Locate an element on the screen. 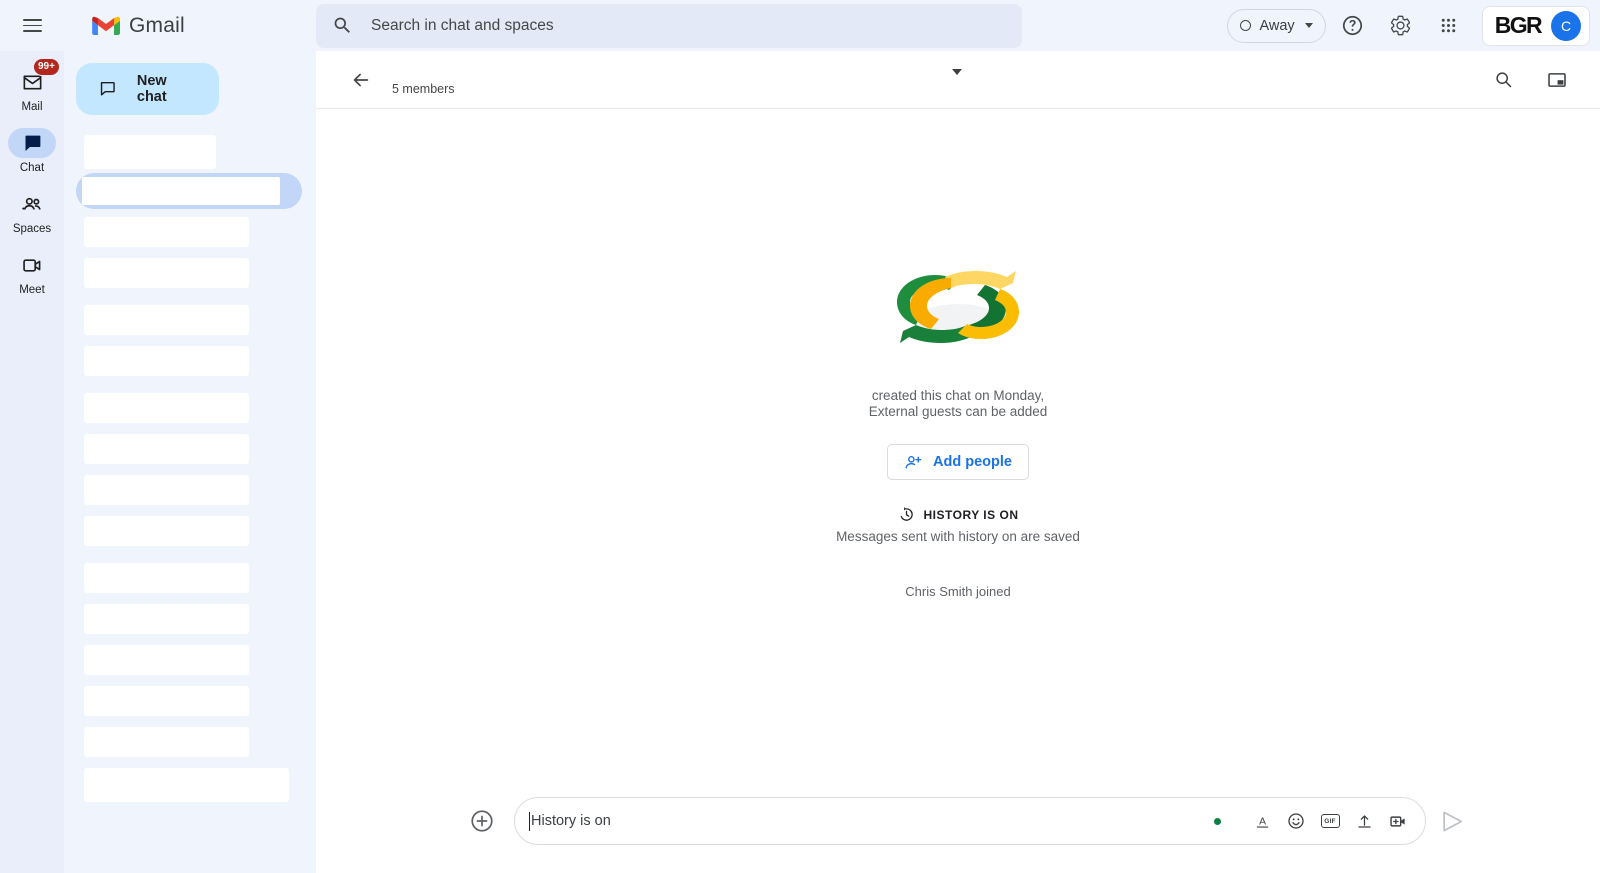 Image resolution: width=1600 pixels, height=873 pixels. composer-area: History is on A GIF is located at coordinates (958, 828).